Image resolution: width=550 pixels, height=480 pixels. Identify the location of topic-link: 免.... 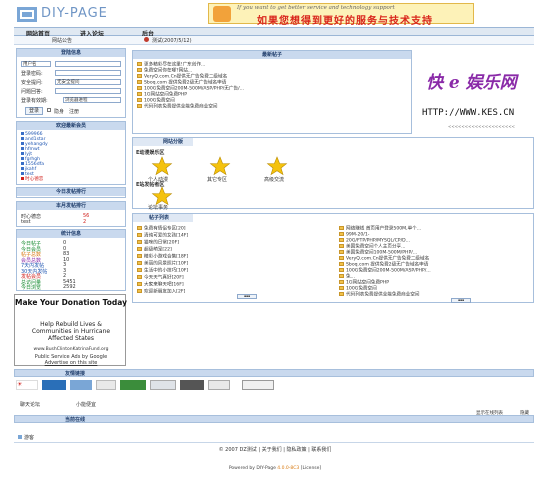
(347, 277).